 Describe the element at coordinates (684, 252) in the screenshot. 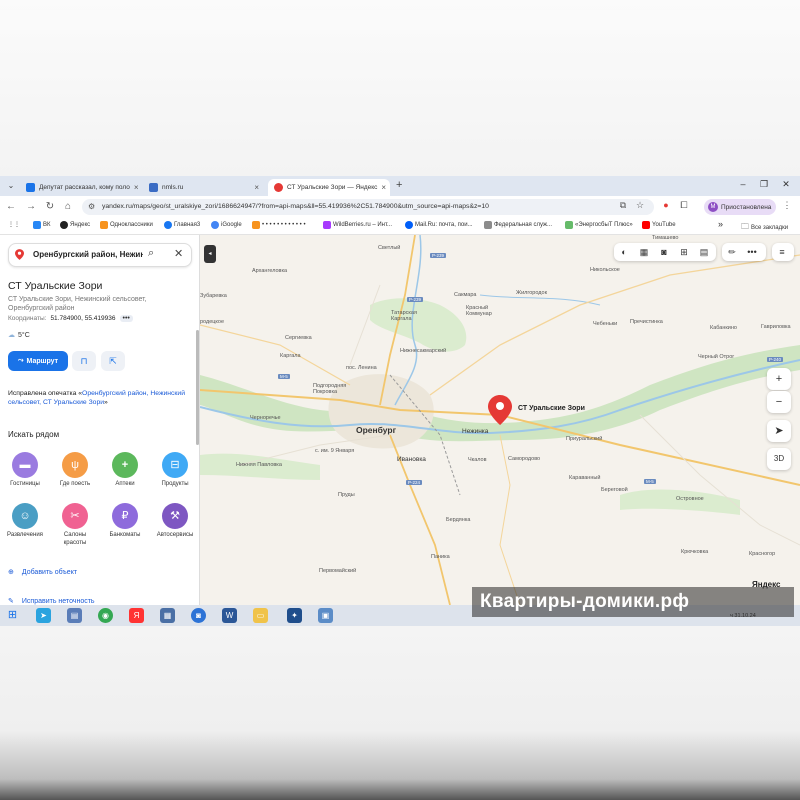

I see `transit-icon: ⊞` at that location.